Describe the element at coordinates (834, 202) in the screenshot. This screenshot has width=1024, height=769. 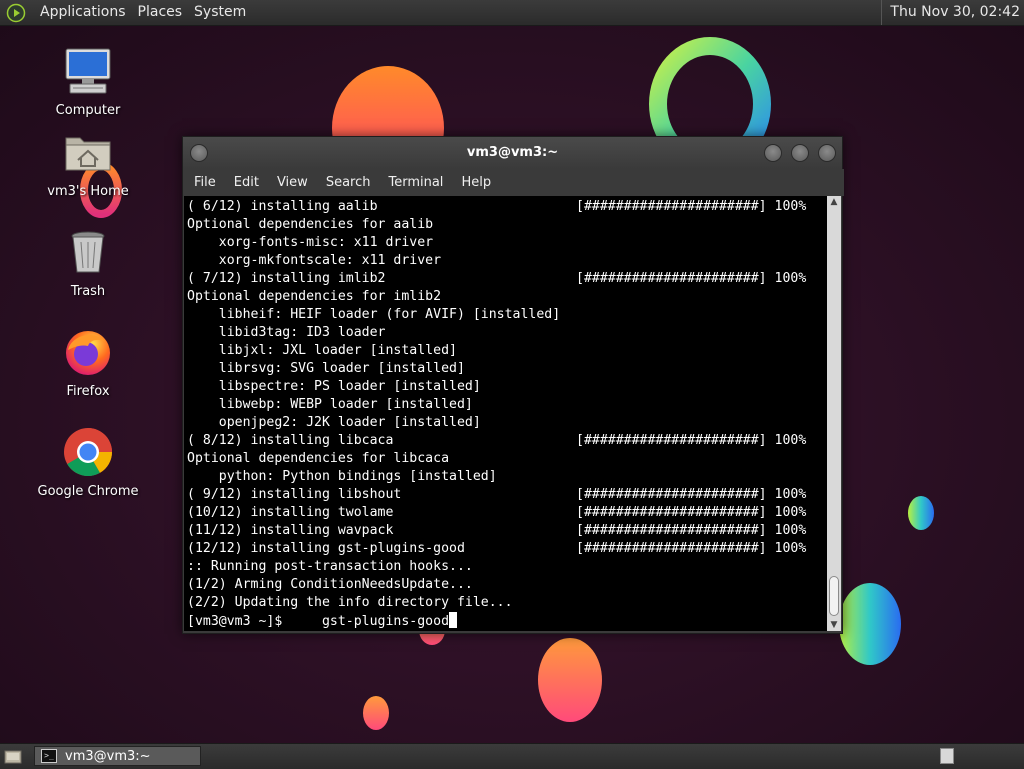
I see `scroll-up-arrow-icon: ▲` at that location.